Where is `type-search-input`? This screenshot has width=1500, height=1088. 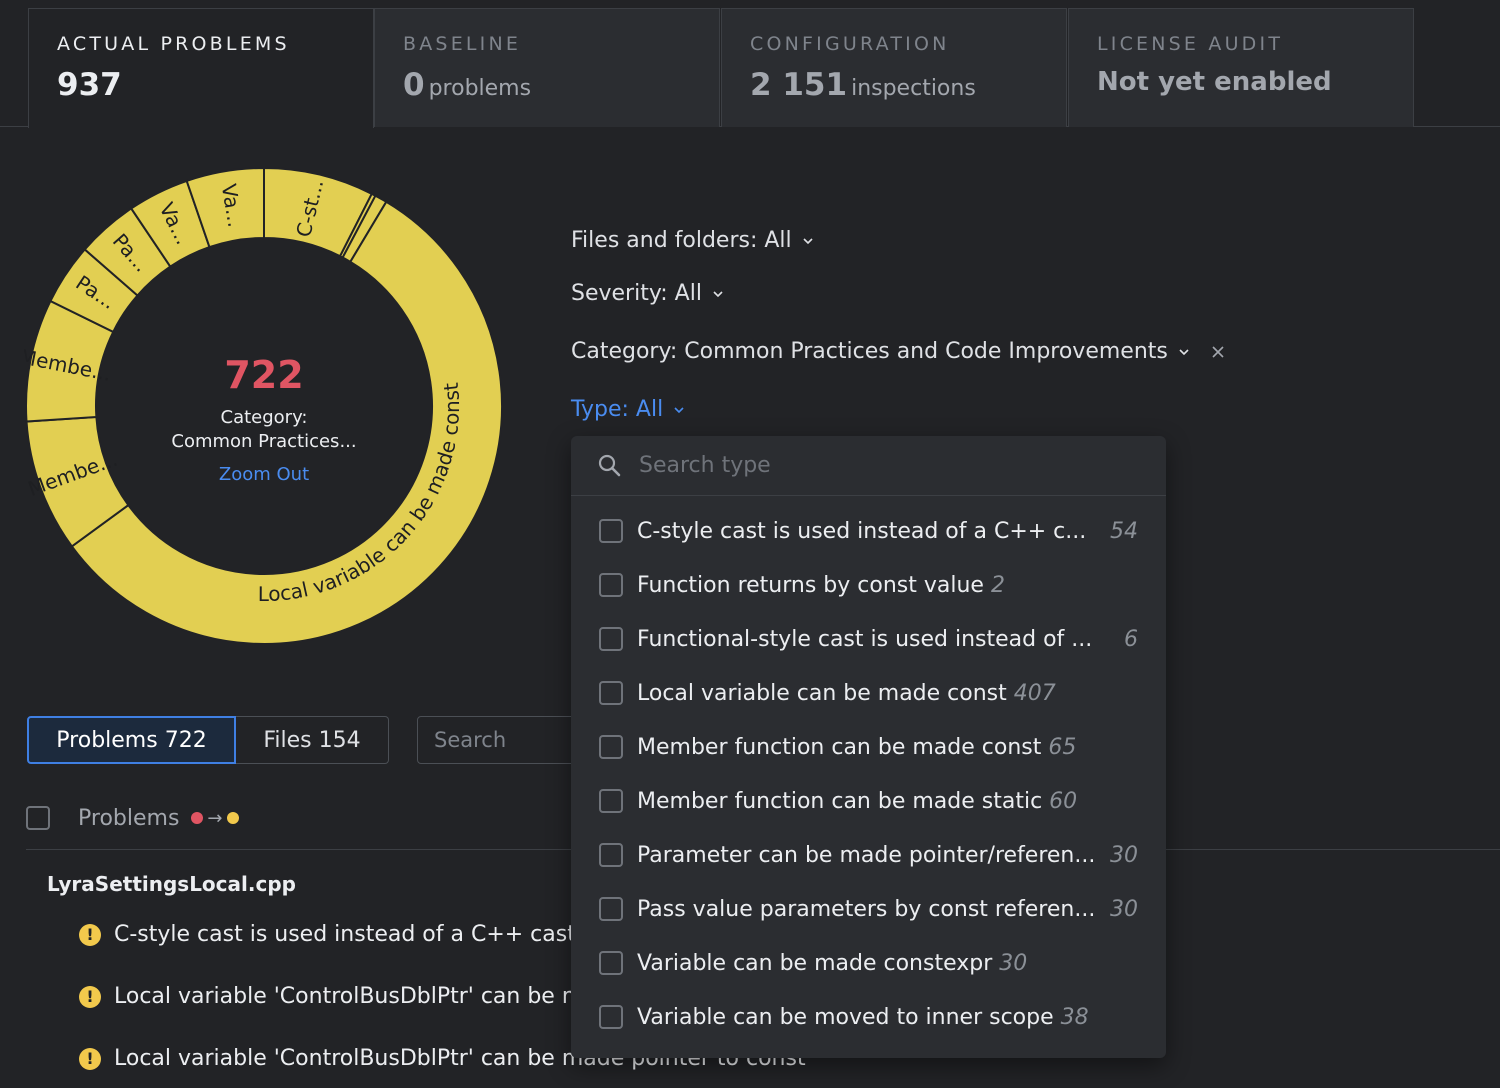 type-search-input is located at coordinates (879, 465).